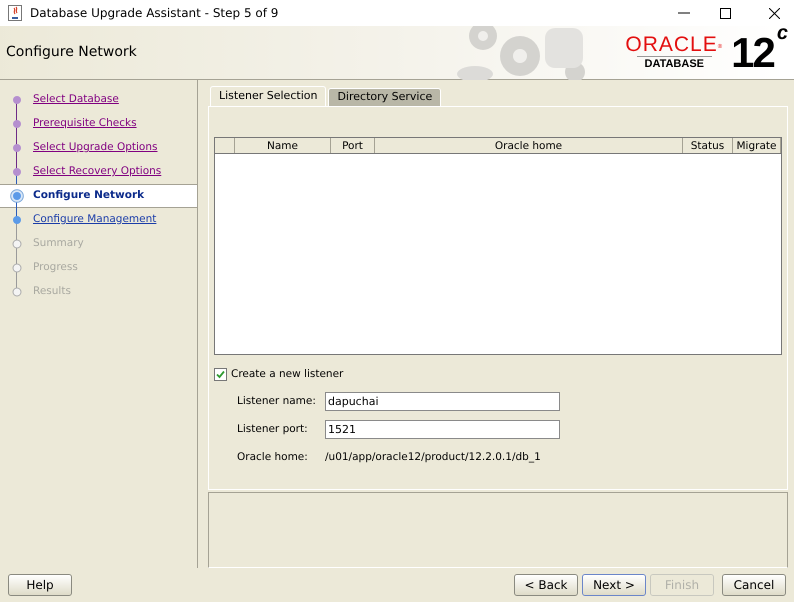 This screenshot has width=794, height=602. What do you see at coordinates (757, 145) in the screenshot?
I see `column-header: Migrate` at bounding box center [757, 145].